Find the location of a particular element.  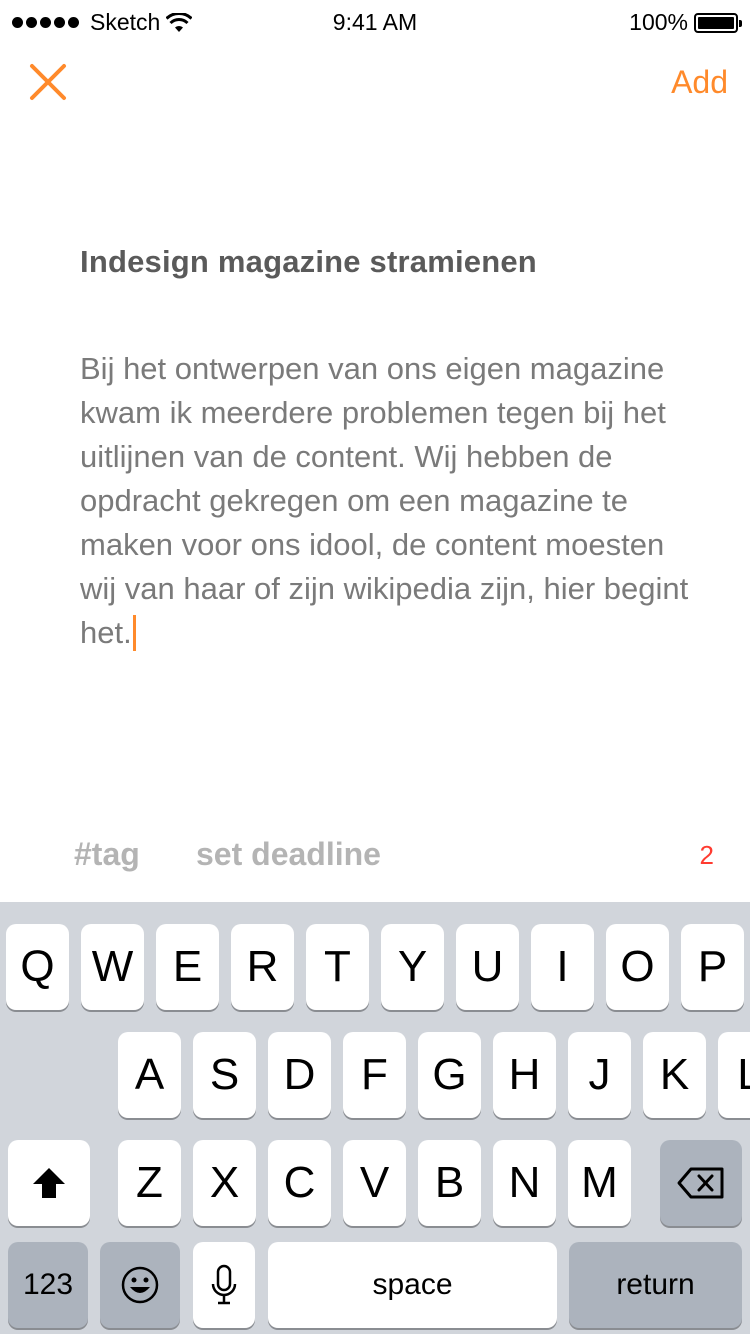

shift-icon is located at coordinates (49, 1183).